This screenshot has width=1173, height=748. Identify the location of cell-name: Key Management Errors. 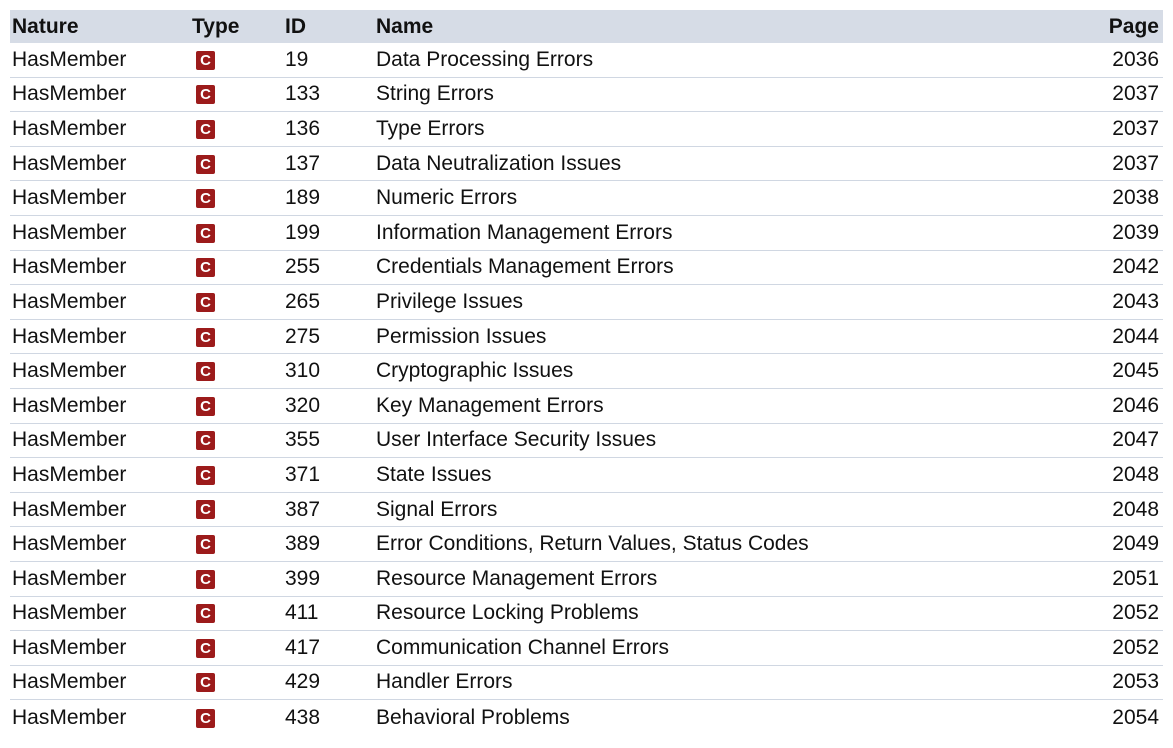
(732, 406).